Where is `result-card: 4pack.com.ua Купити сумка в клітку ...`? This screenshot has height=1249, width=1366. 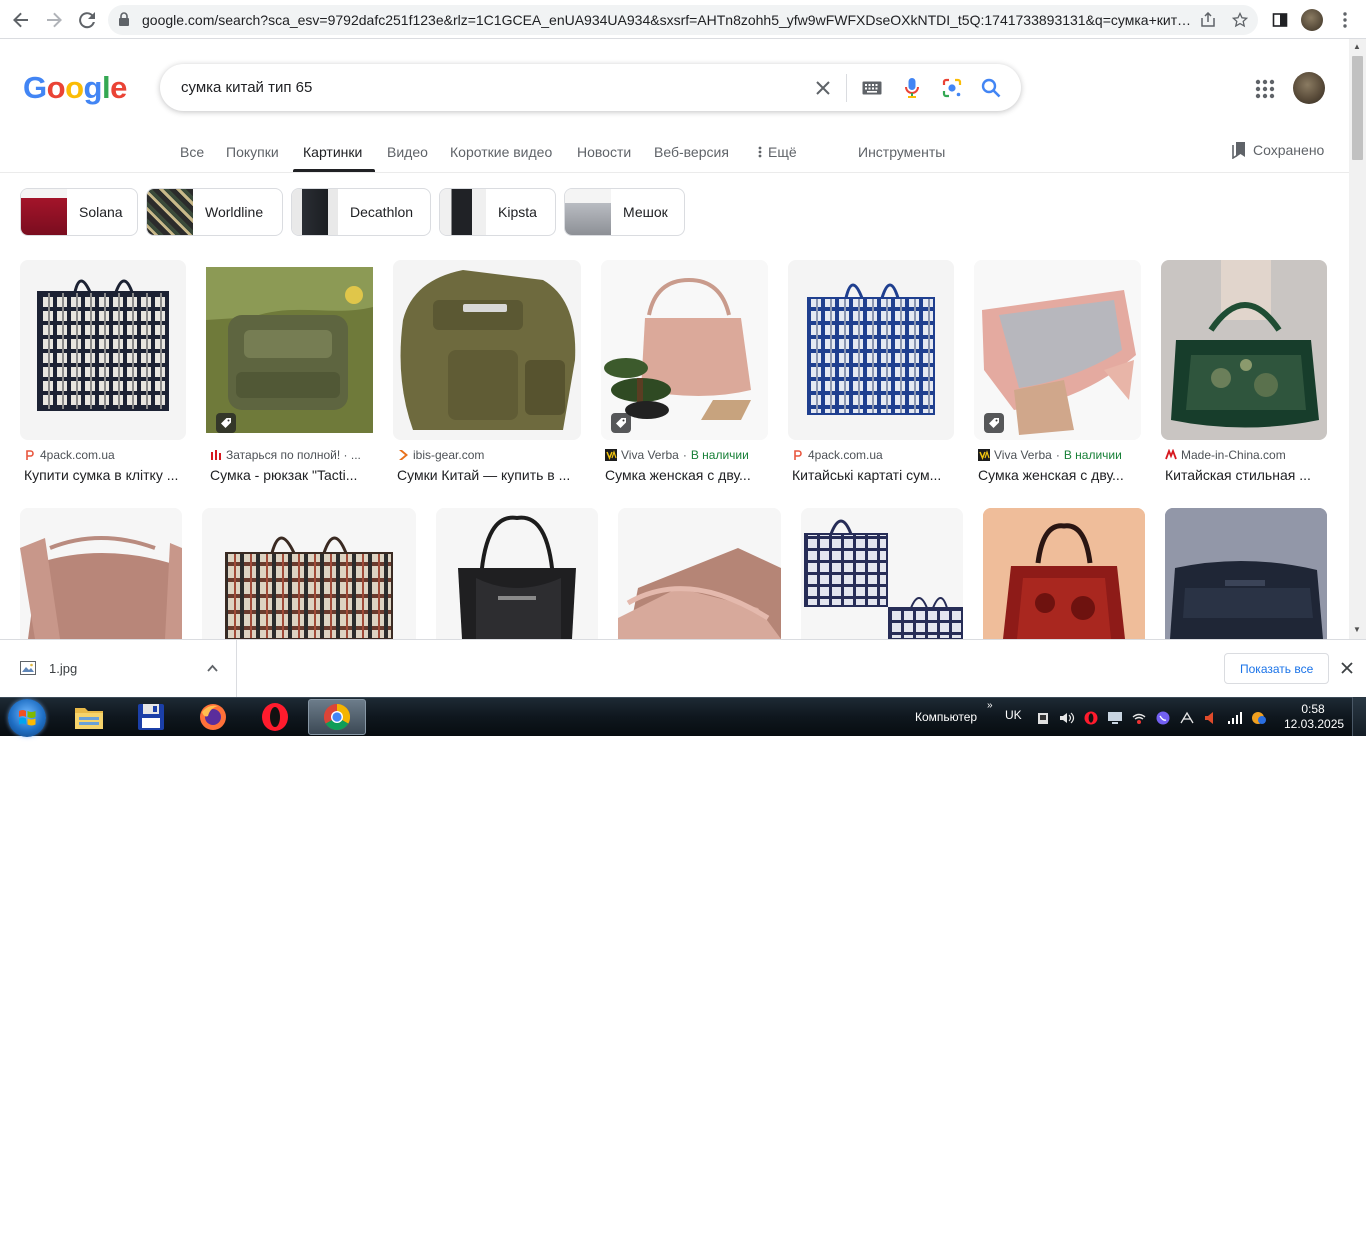 result-card: 4pack.com.ua Купити сумка в клітку ... is located at coordinates (103, 375).